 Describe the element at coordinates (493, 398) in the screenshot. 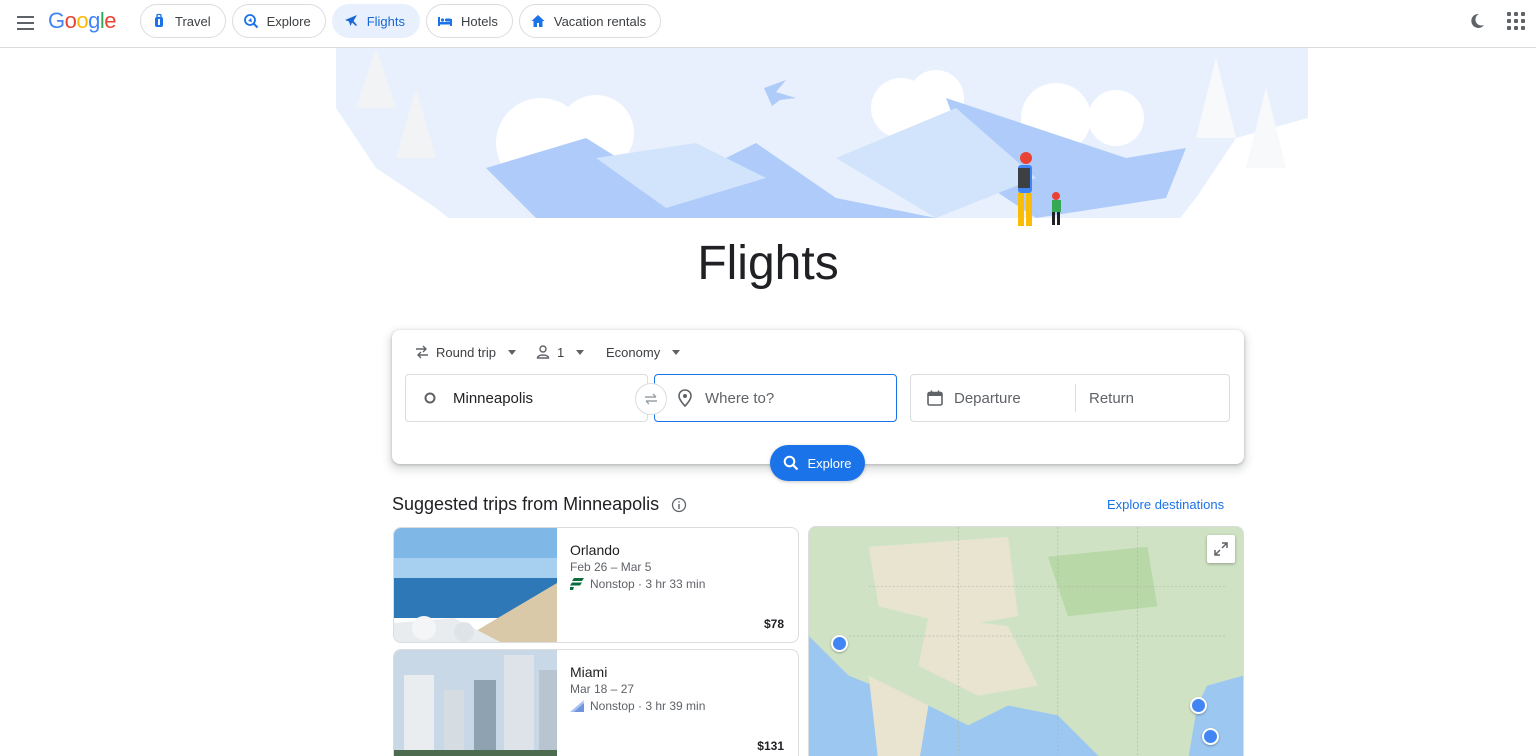

I see `origin-value: Minneapolis` at that location.